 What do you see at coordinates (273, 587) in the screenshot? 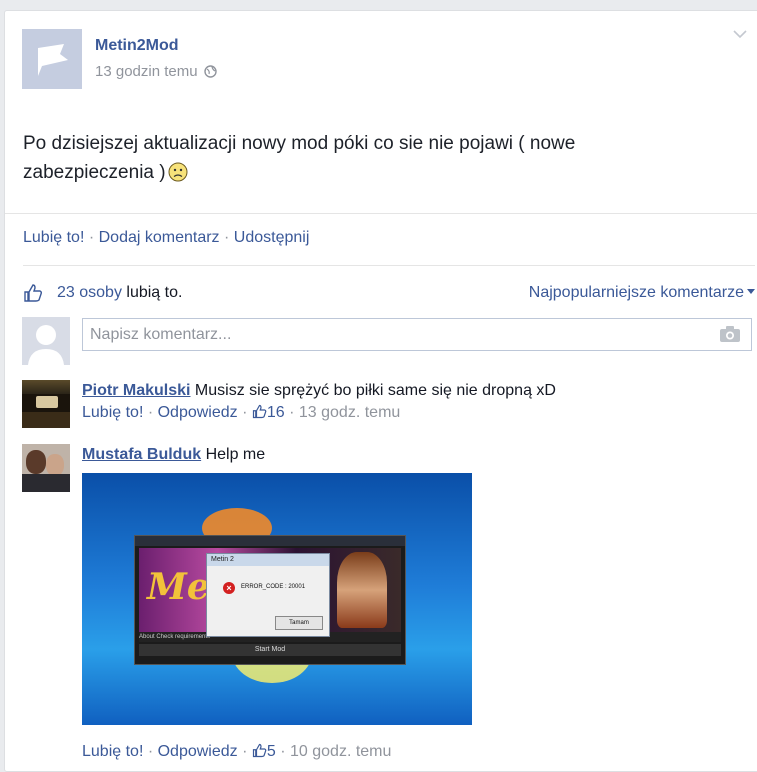
I see `dialog-message: ERROR_CODE : 20001` at bounding box center [273, 587].